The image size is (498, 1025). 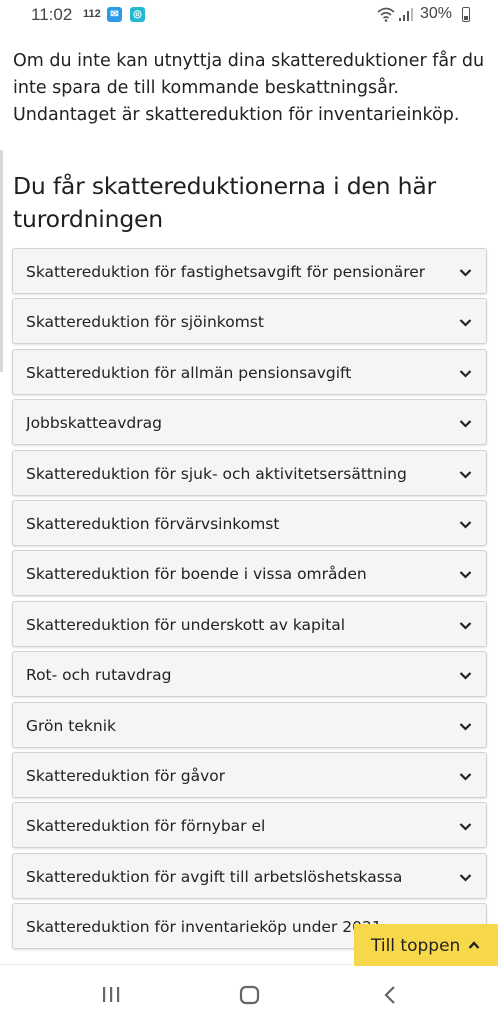 I want to click on battery-icon, so click(x=466, y=14).